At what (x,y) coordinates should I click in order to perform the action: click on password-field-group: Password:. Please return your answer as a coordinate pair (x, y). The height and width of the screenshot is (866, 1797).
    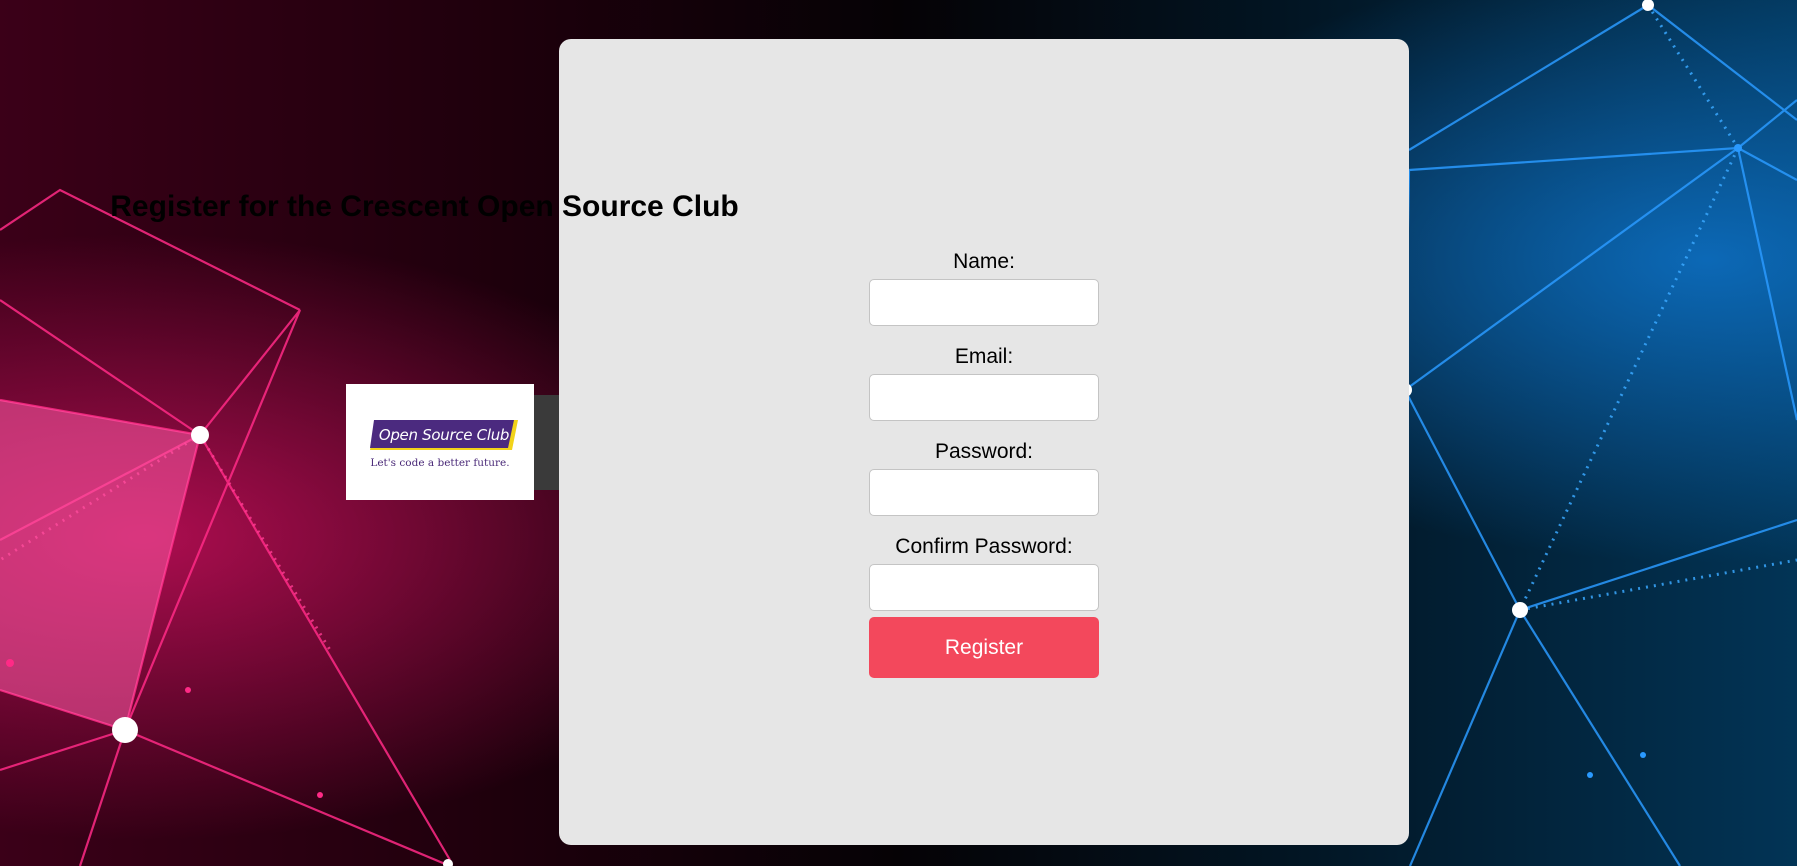
    Looking at the image, I should click on (984, 475).